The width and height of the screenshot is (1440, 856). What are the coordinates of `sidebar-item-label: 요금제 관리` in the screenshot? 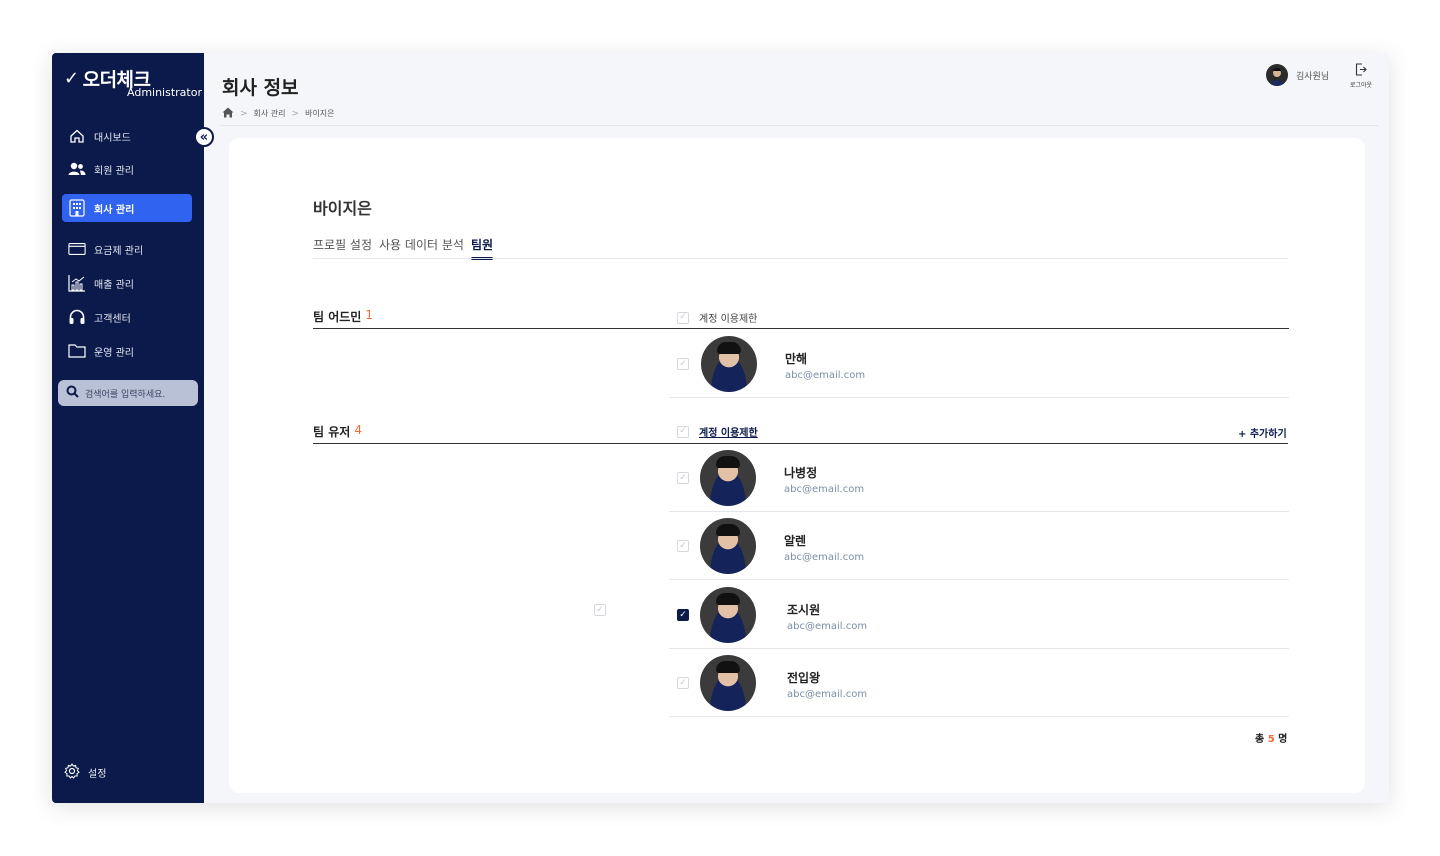 It's located at (119, 251).